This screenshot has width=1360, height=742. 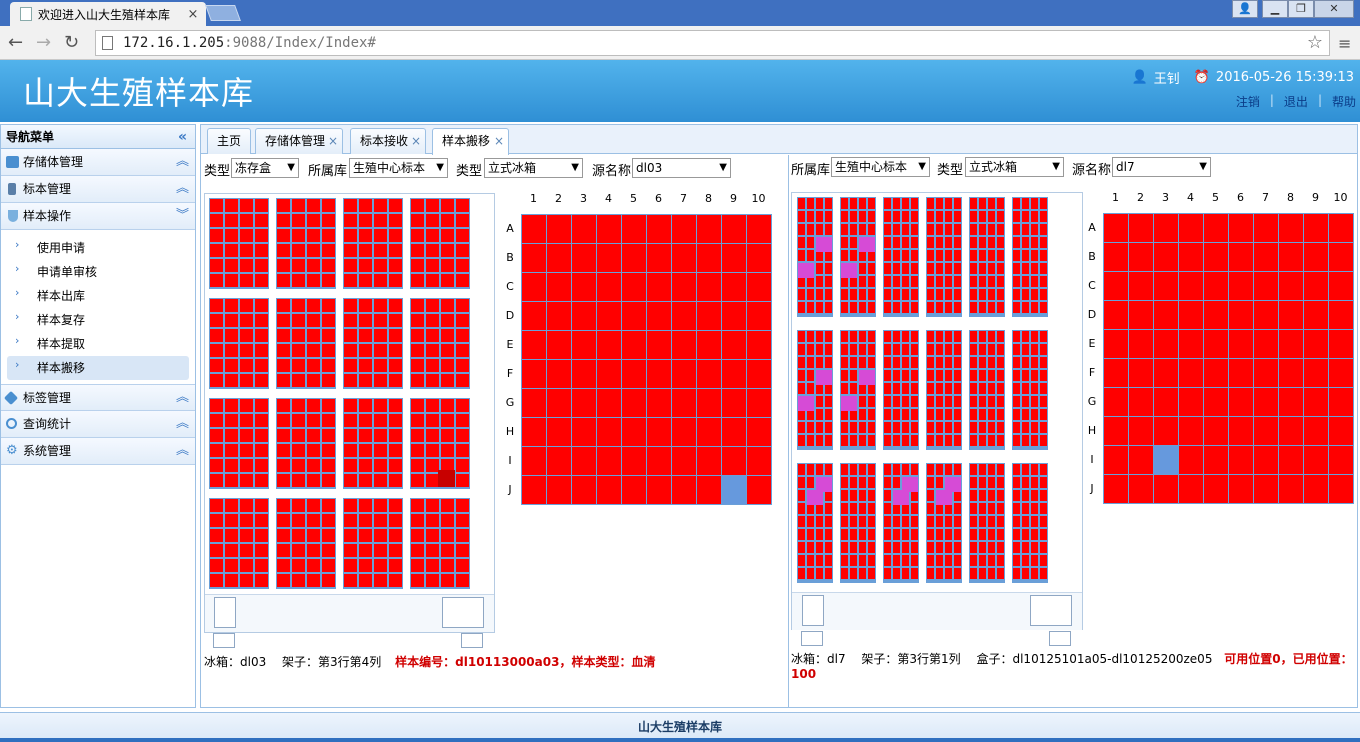 What do you see at coordinates (1161, 167) in the screenshot?
I see `right-source-select: dl7 ▼` at bounding box center [1161, 167].